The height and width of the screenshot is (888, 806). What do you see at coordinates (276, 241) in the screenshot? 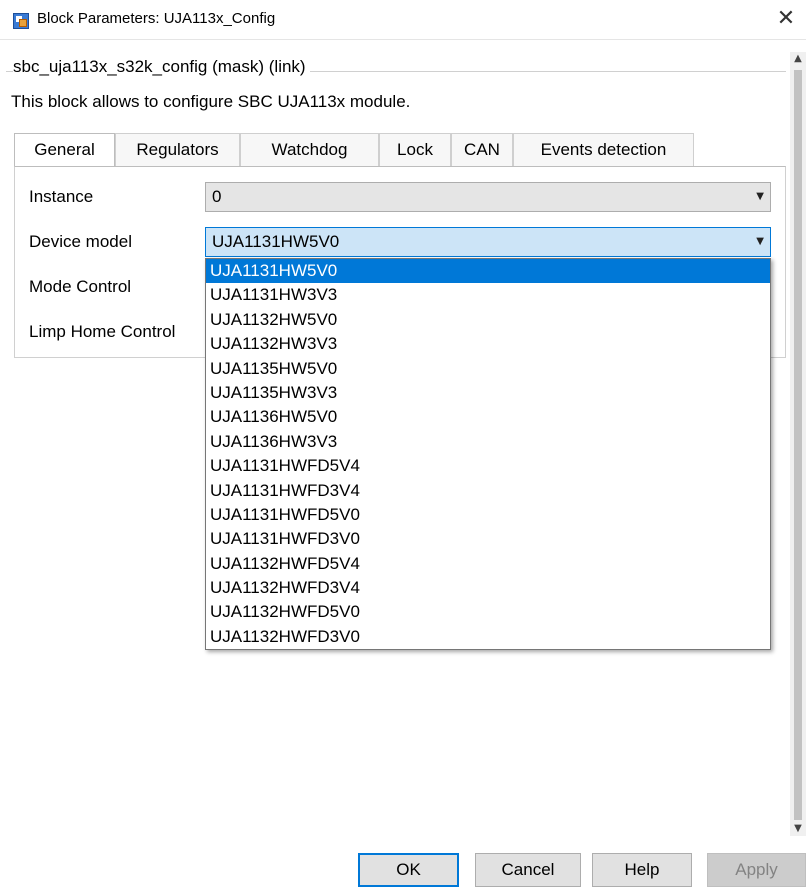
I see `device-model-value: UJA1131HW5V0` at bounding box center [276, 241].